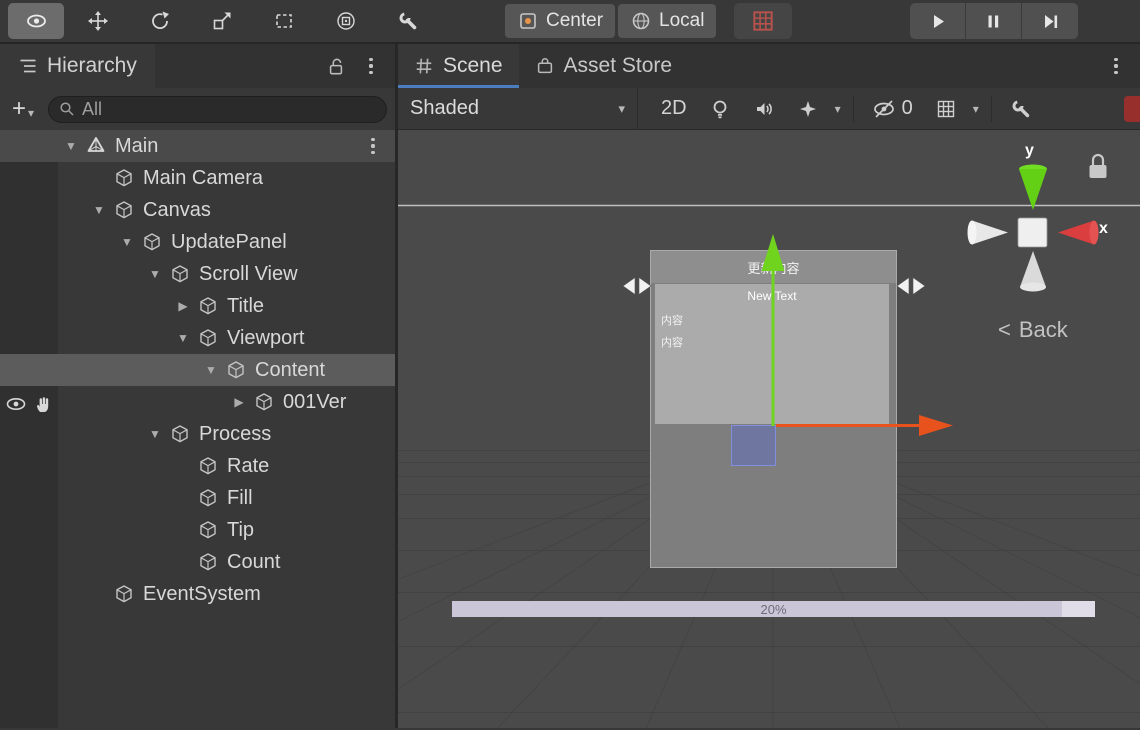 This screenshot has width=1140, height=730. I want to click on scene-visibility-button: 0, so click(892, 109).